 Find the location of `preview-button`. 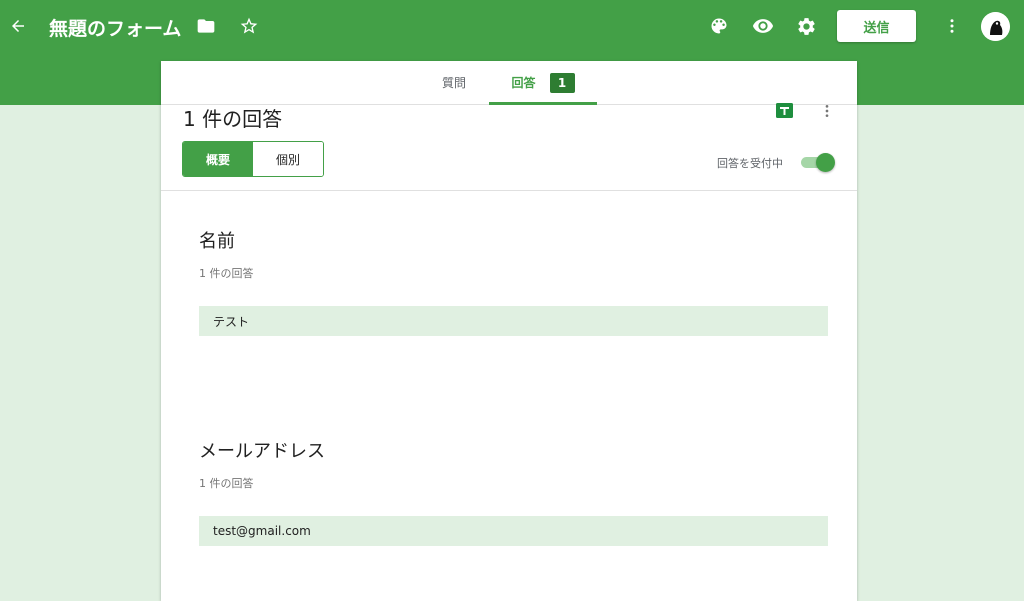

preview-button is located at coordinates (763, 26).